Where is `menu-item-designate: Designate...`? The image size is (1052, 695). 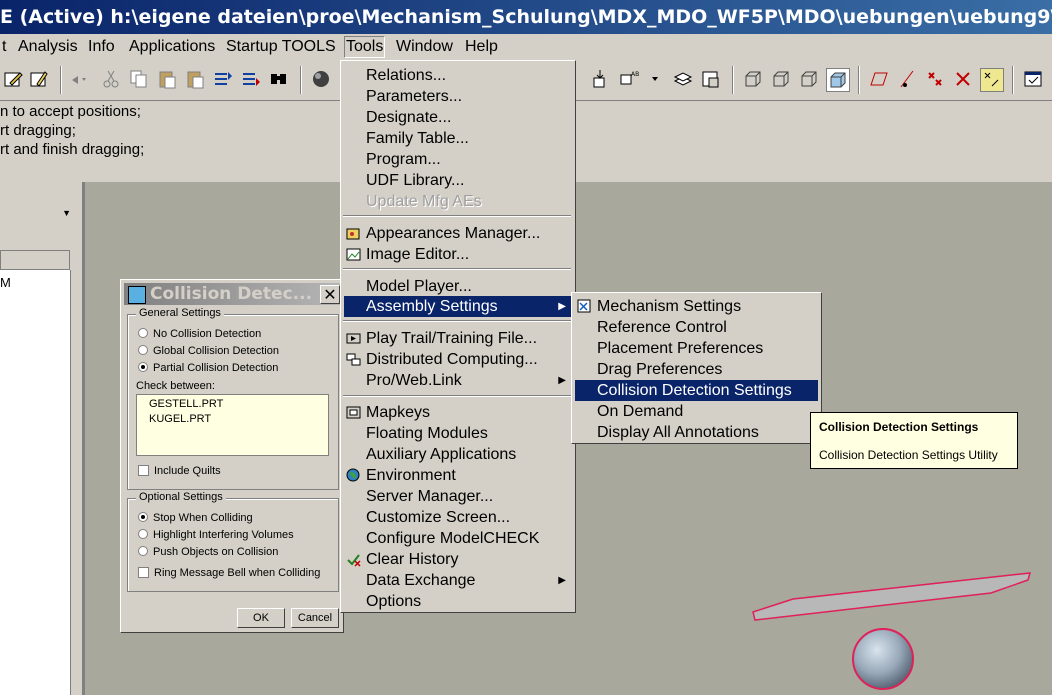
menu-item-designate: Designate... is located at coordinates (458, 117).